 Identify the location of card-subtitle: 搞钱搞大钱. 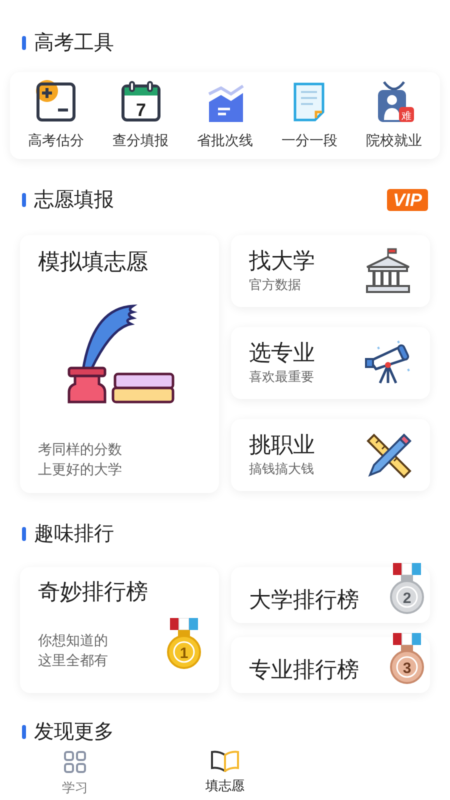
(282, 469).